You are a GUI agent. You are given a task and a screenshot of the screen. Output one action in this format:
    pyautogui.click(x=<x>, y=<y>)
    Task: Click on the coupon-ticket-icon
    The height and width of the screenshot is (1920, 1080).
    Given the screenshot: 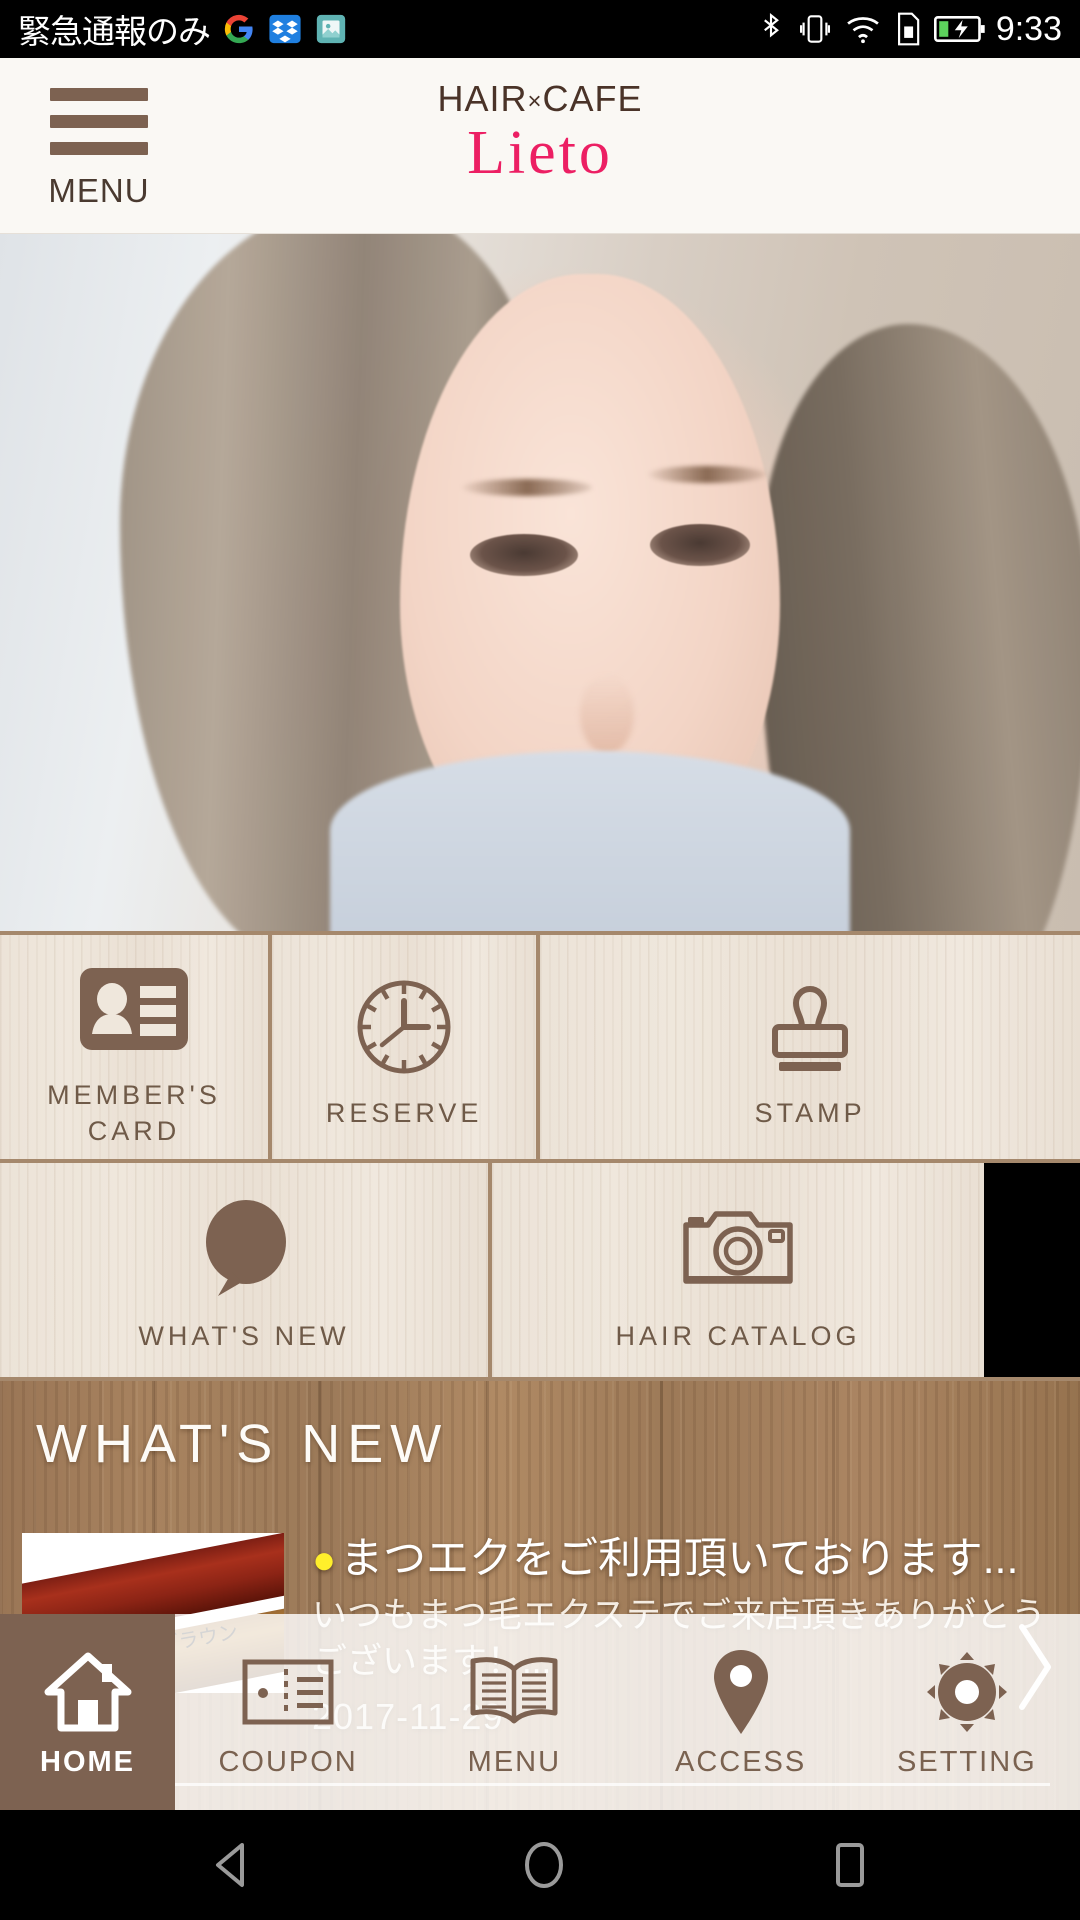 What is the action you would take?
    pyautogui.click(x=288, y=1692)
    